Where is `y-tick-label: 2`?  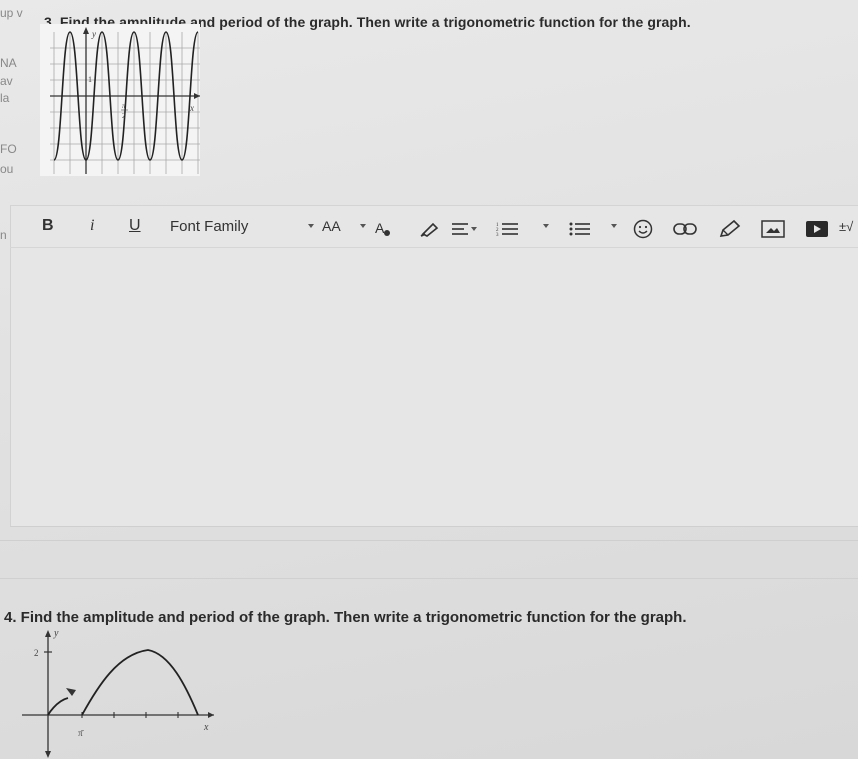
y-tick-label: 2 is located at coordinates (36, 653).